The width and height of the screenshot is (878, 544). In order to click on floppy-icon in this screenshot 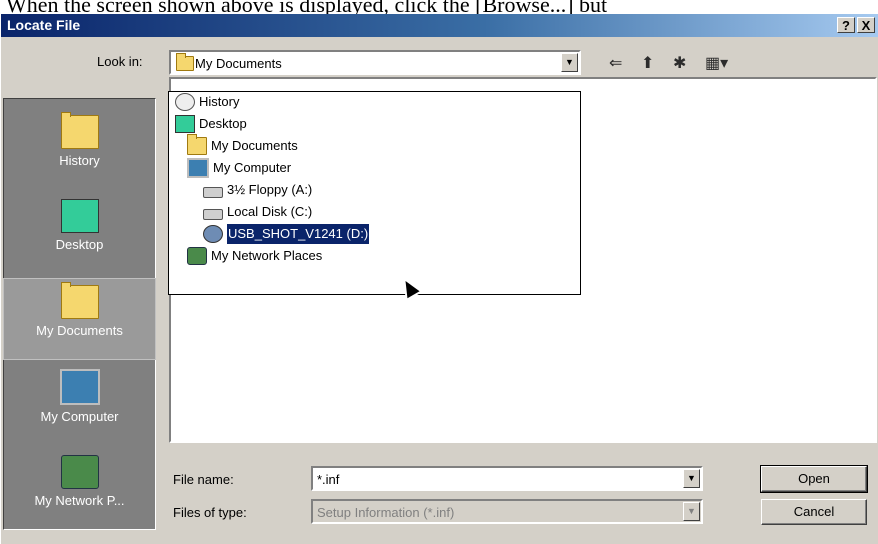, I will do `click(213, 192)`.